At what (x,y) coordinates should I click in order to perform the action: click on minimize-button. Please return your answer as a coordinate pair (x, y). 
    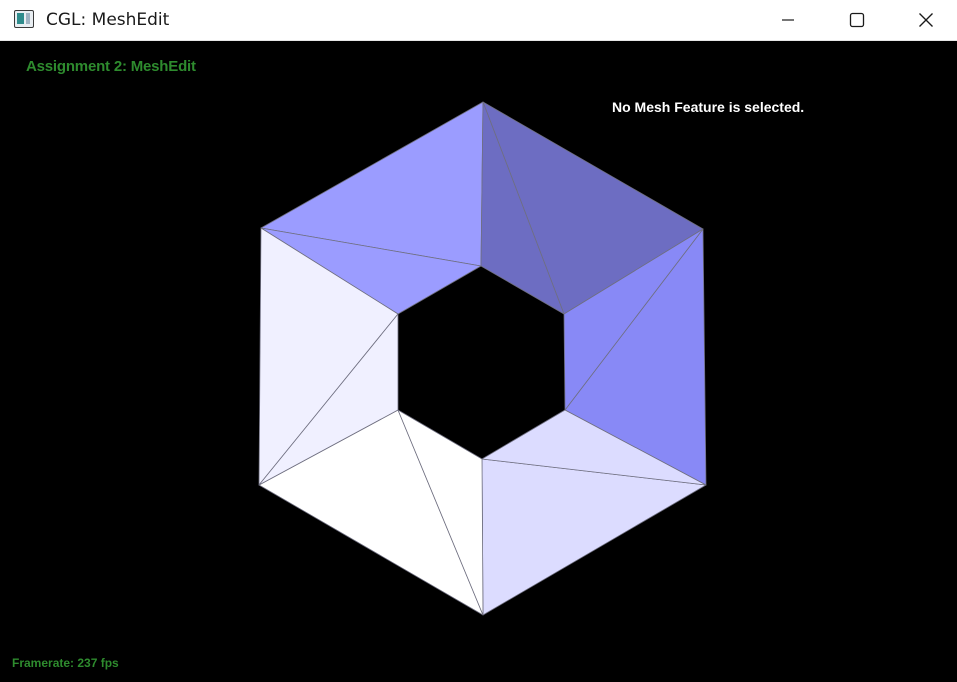
    Looking at the image, I should click on (788, 20).